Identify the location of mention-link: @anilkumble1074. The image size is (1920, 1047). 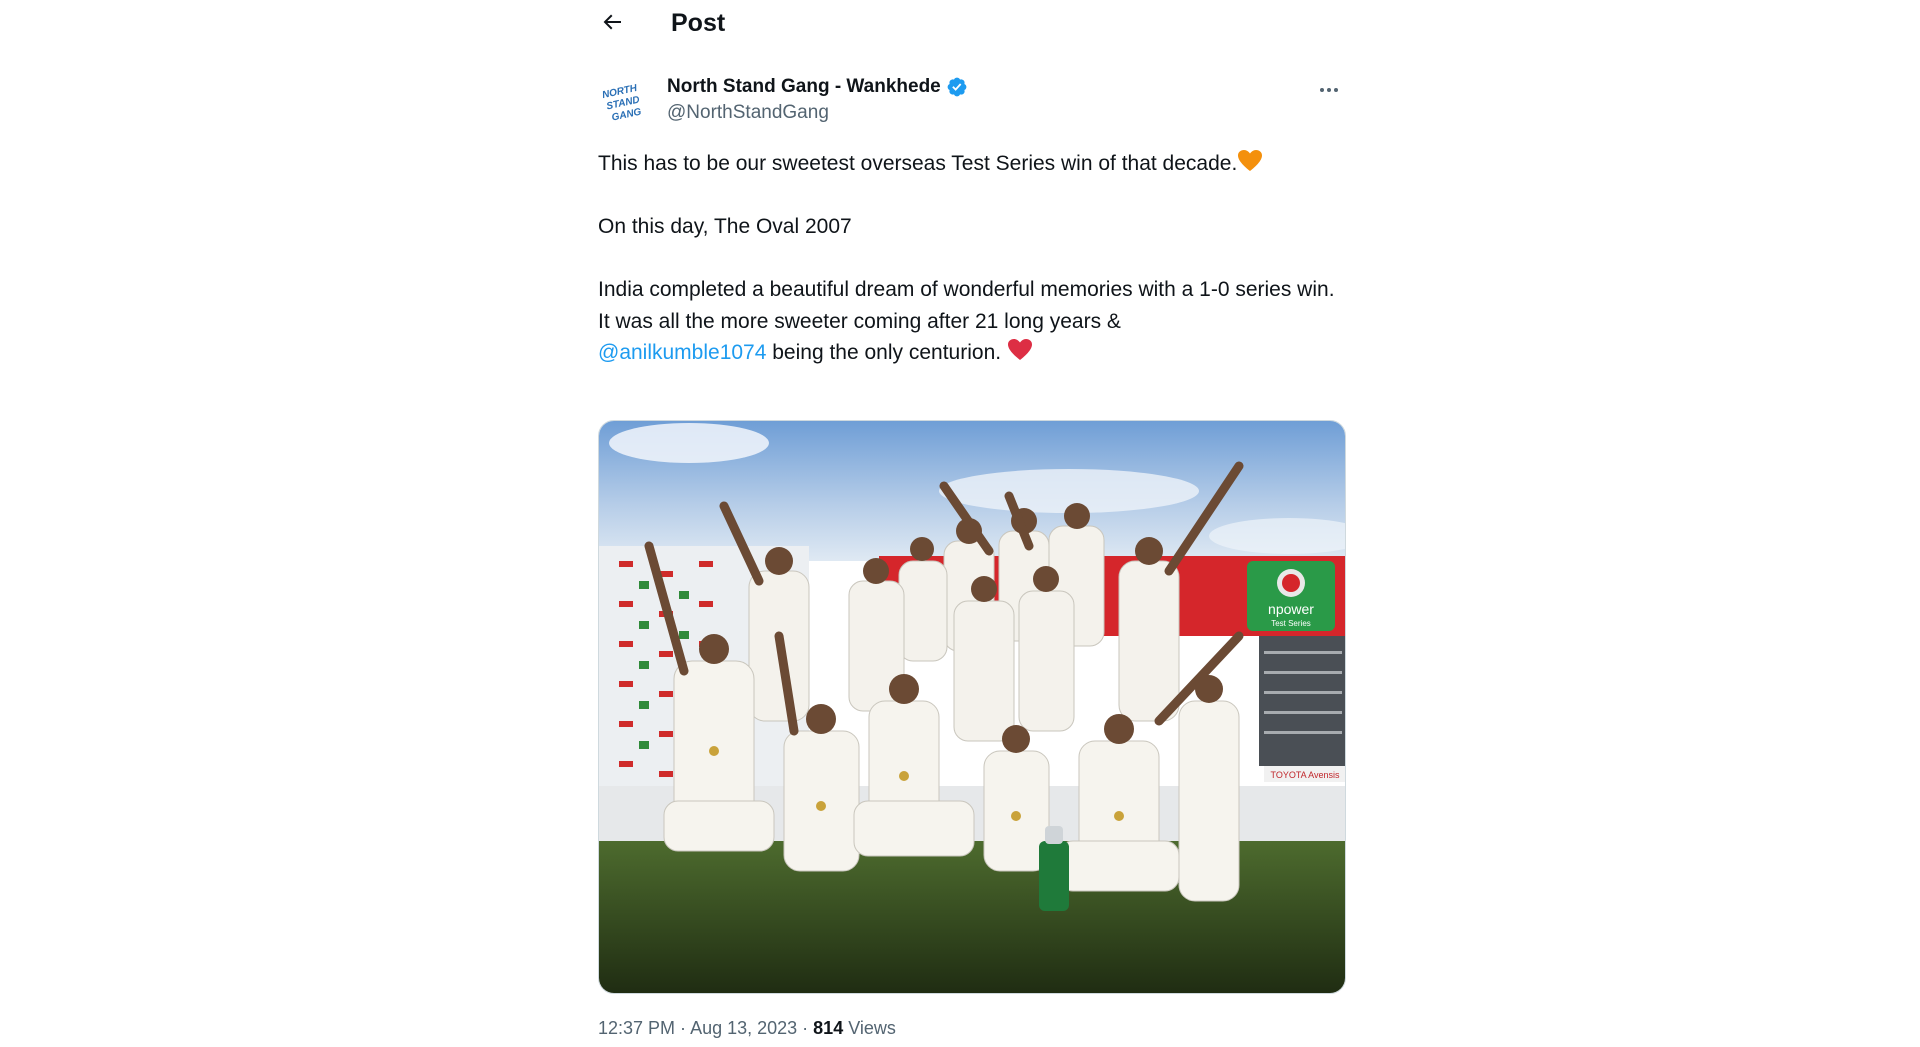
(682, 352).